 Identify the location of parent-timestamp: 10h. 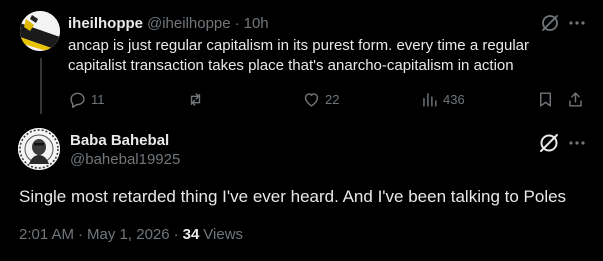
(256, 23).